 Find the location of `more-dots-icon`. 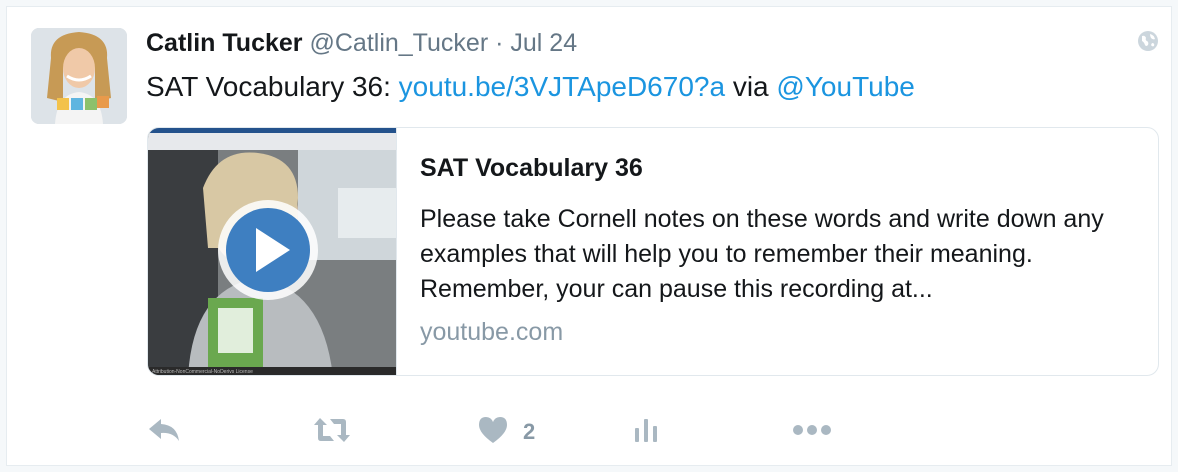

more-dots-icon is located at coordinates (812, 432).